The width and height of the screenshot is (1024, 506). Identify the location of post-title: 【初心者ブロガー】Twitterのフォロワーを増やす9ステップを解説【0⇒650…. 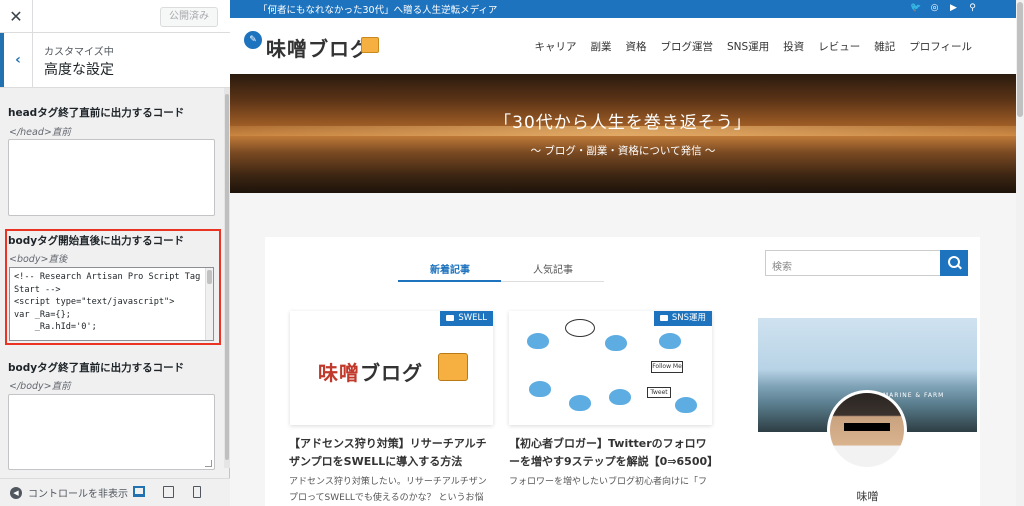
(613, 453).